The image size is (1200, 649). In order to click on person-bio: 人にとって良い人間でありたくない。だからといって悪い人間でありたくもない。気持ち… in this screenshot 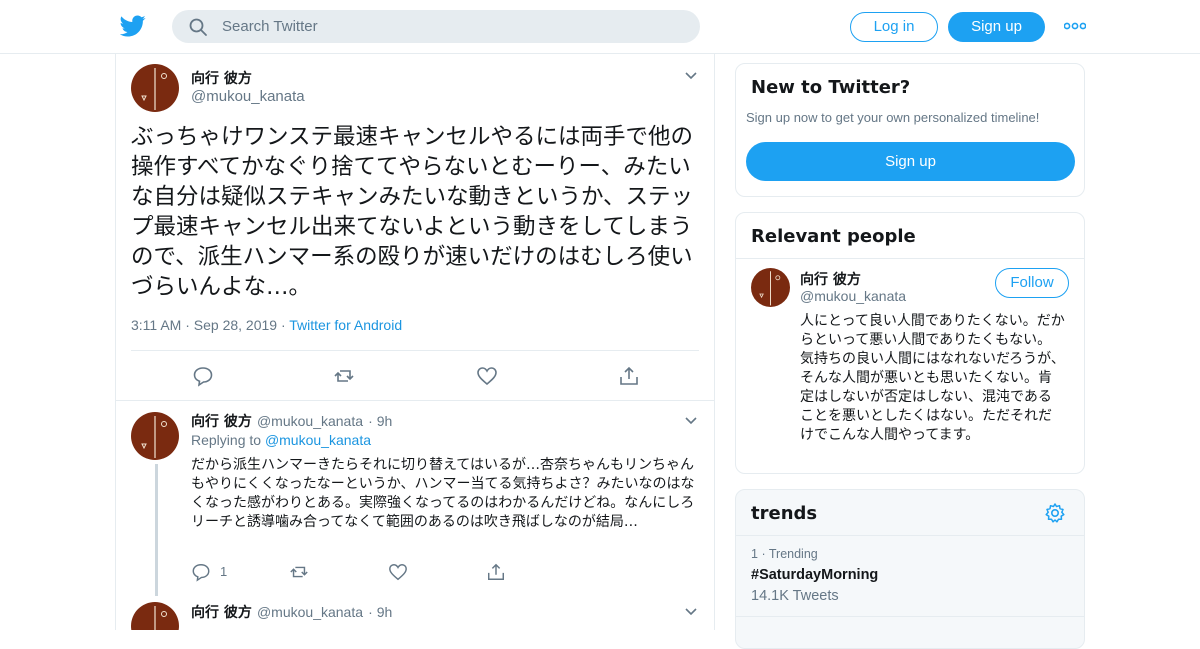, I will do `click(932, 378)`.